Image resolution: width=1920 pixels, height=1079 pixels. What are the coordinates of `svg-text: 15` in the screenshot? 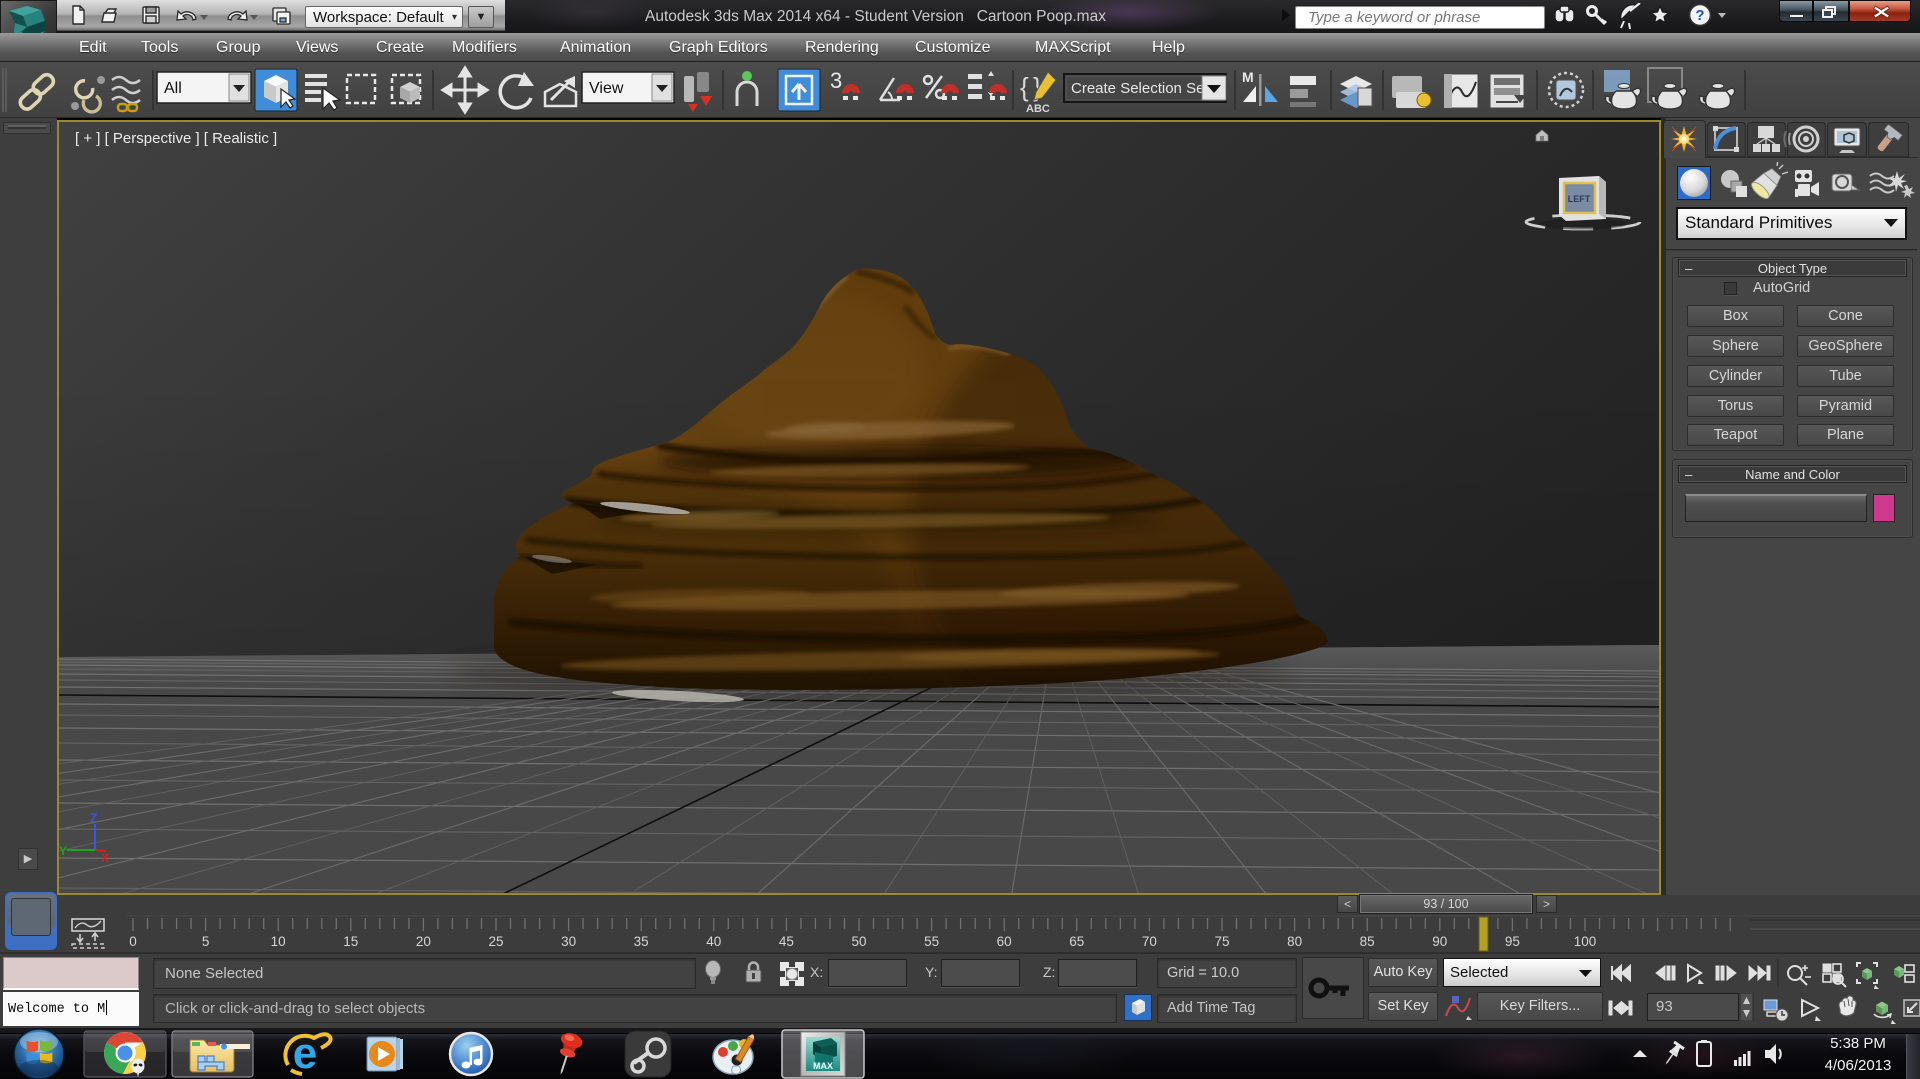 It's located at (350, 941).